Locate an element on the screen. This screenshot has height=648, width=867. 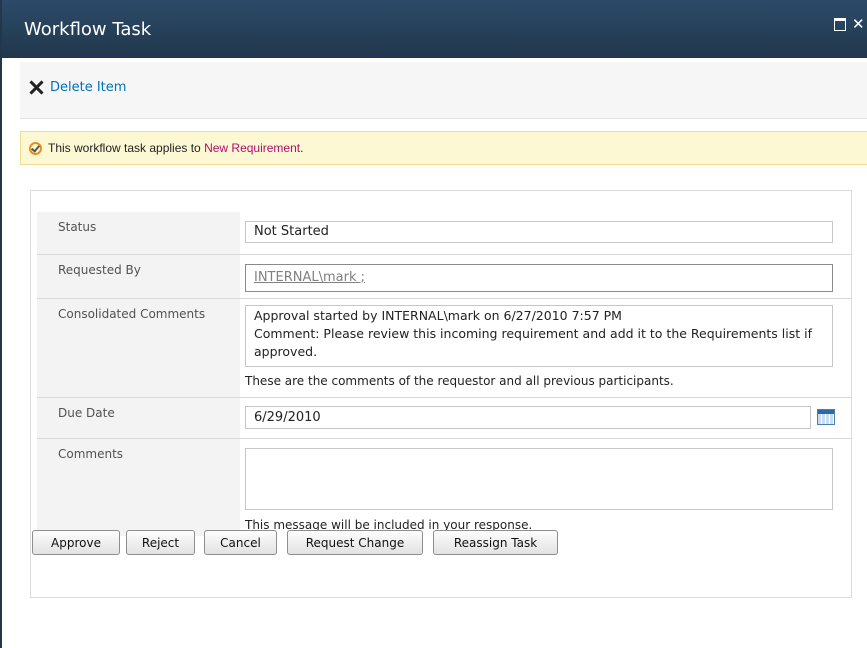
delete-item-button: Delete Item is located at coordinates (77, 87).